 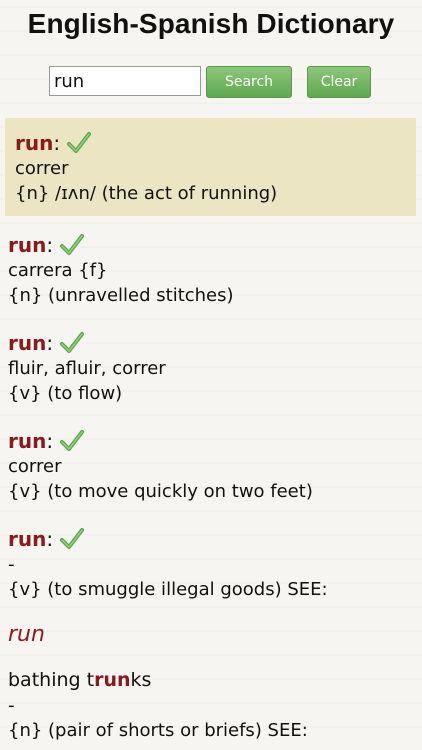 I want to click on result-definition: {v} (to move quickly on two feet), so click(x=160, y=491).